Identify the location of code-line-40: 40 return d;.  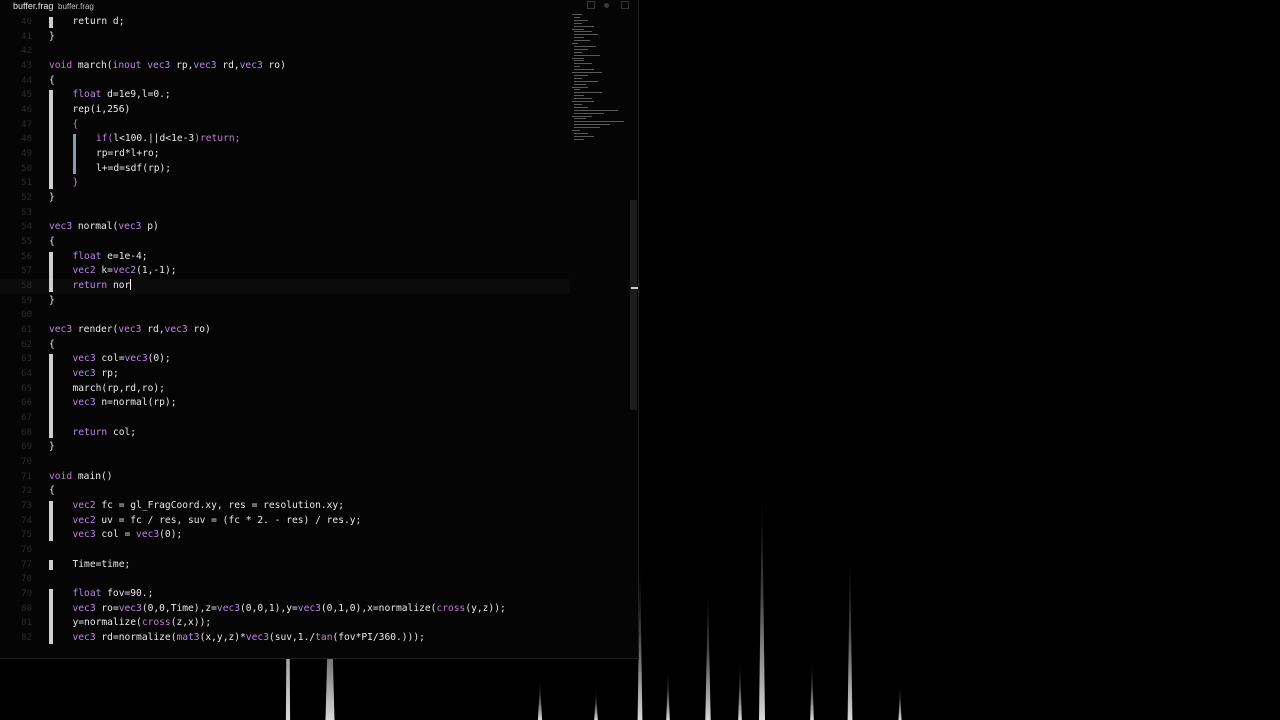
(285, 22).